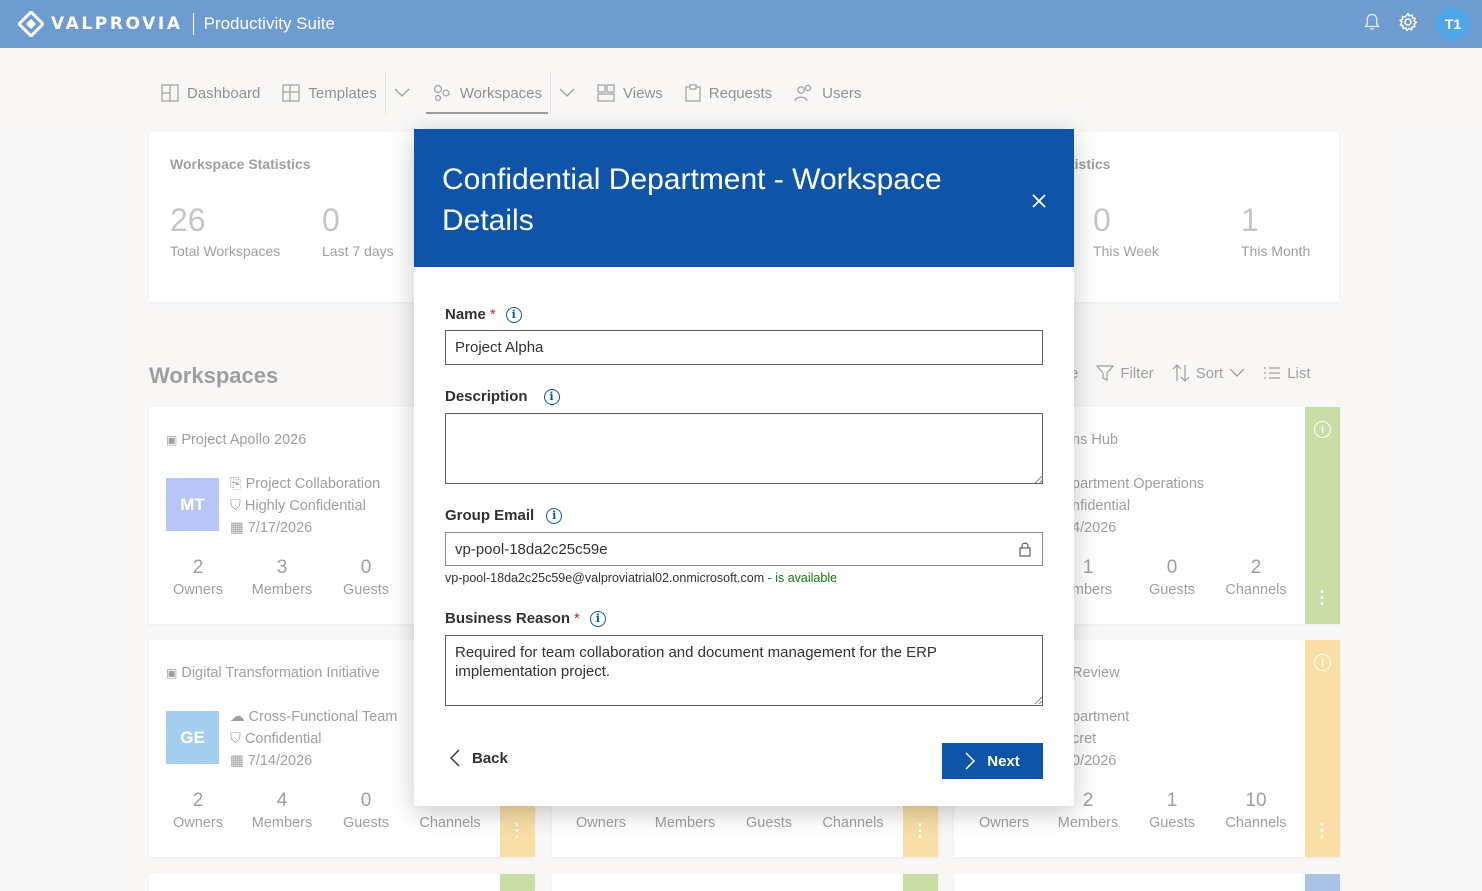 The width and height of the screenshot is (1482, 891). I want to click on name-label-text: Name, so click(465, 314).